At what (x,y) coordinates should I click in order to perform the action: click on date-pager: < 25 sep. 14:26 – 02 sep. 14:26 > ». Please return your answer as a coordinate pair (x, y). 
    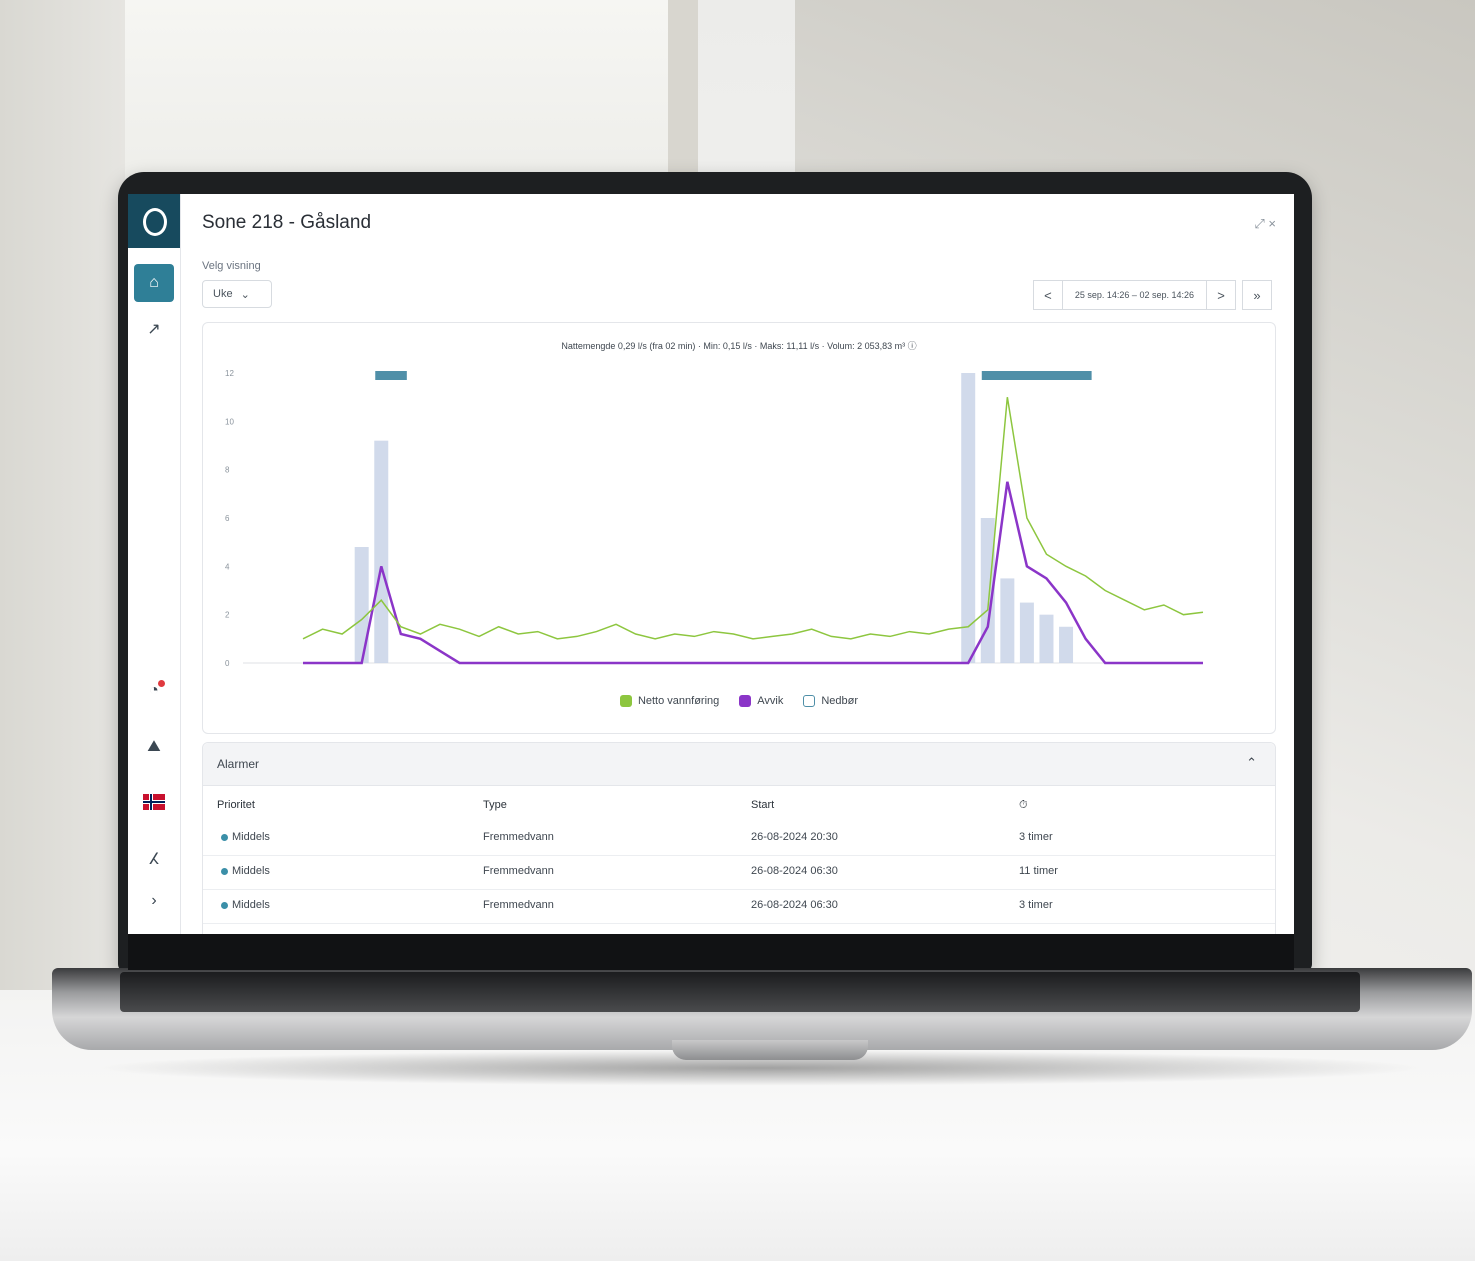
    Looking at the image, I should click on (1152, 295).